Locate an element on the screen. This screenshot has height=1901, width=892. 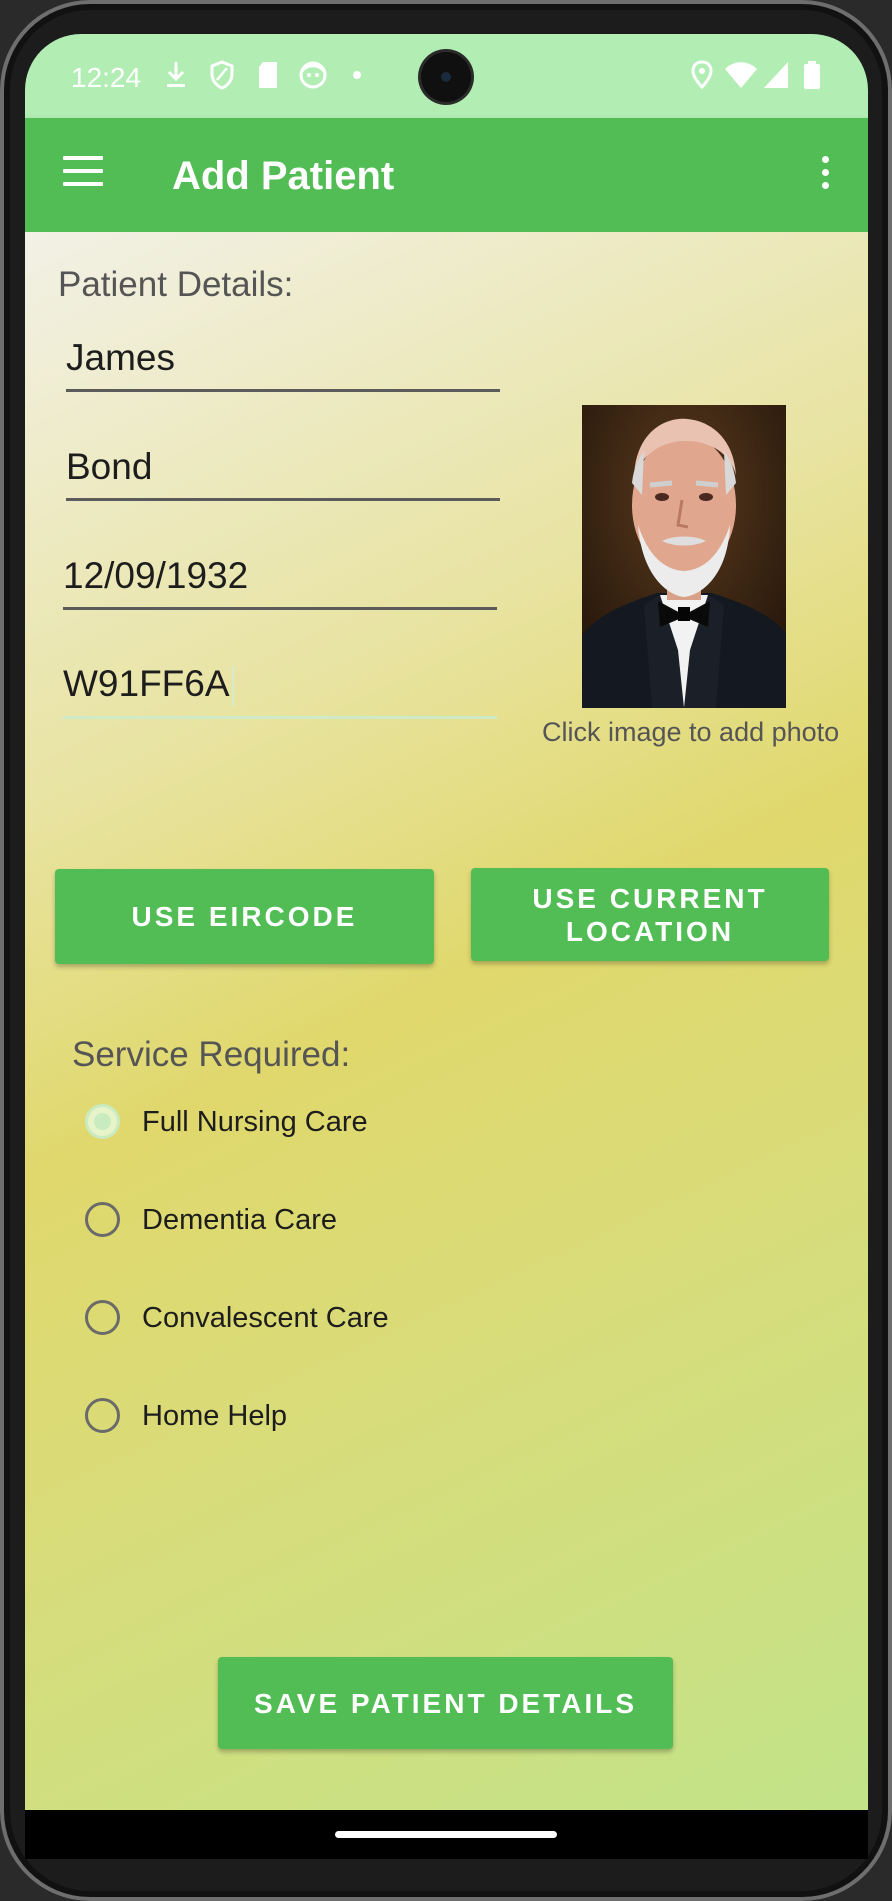
home-gesture-handle is located at coordinates (446, 1834).